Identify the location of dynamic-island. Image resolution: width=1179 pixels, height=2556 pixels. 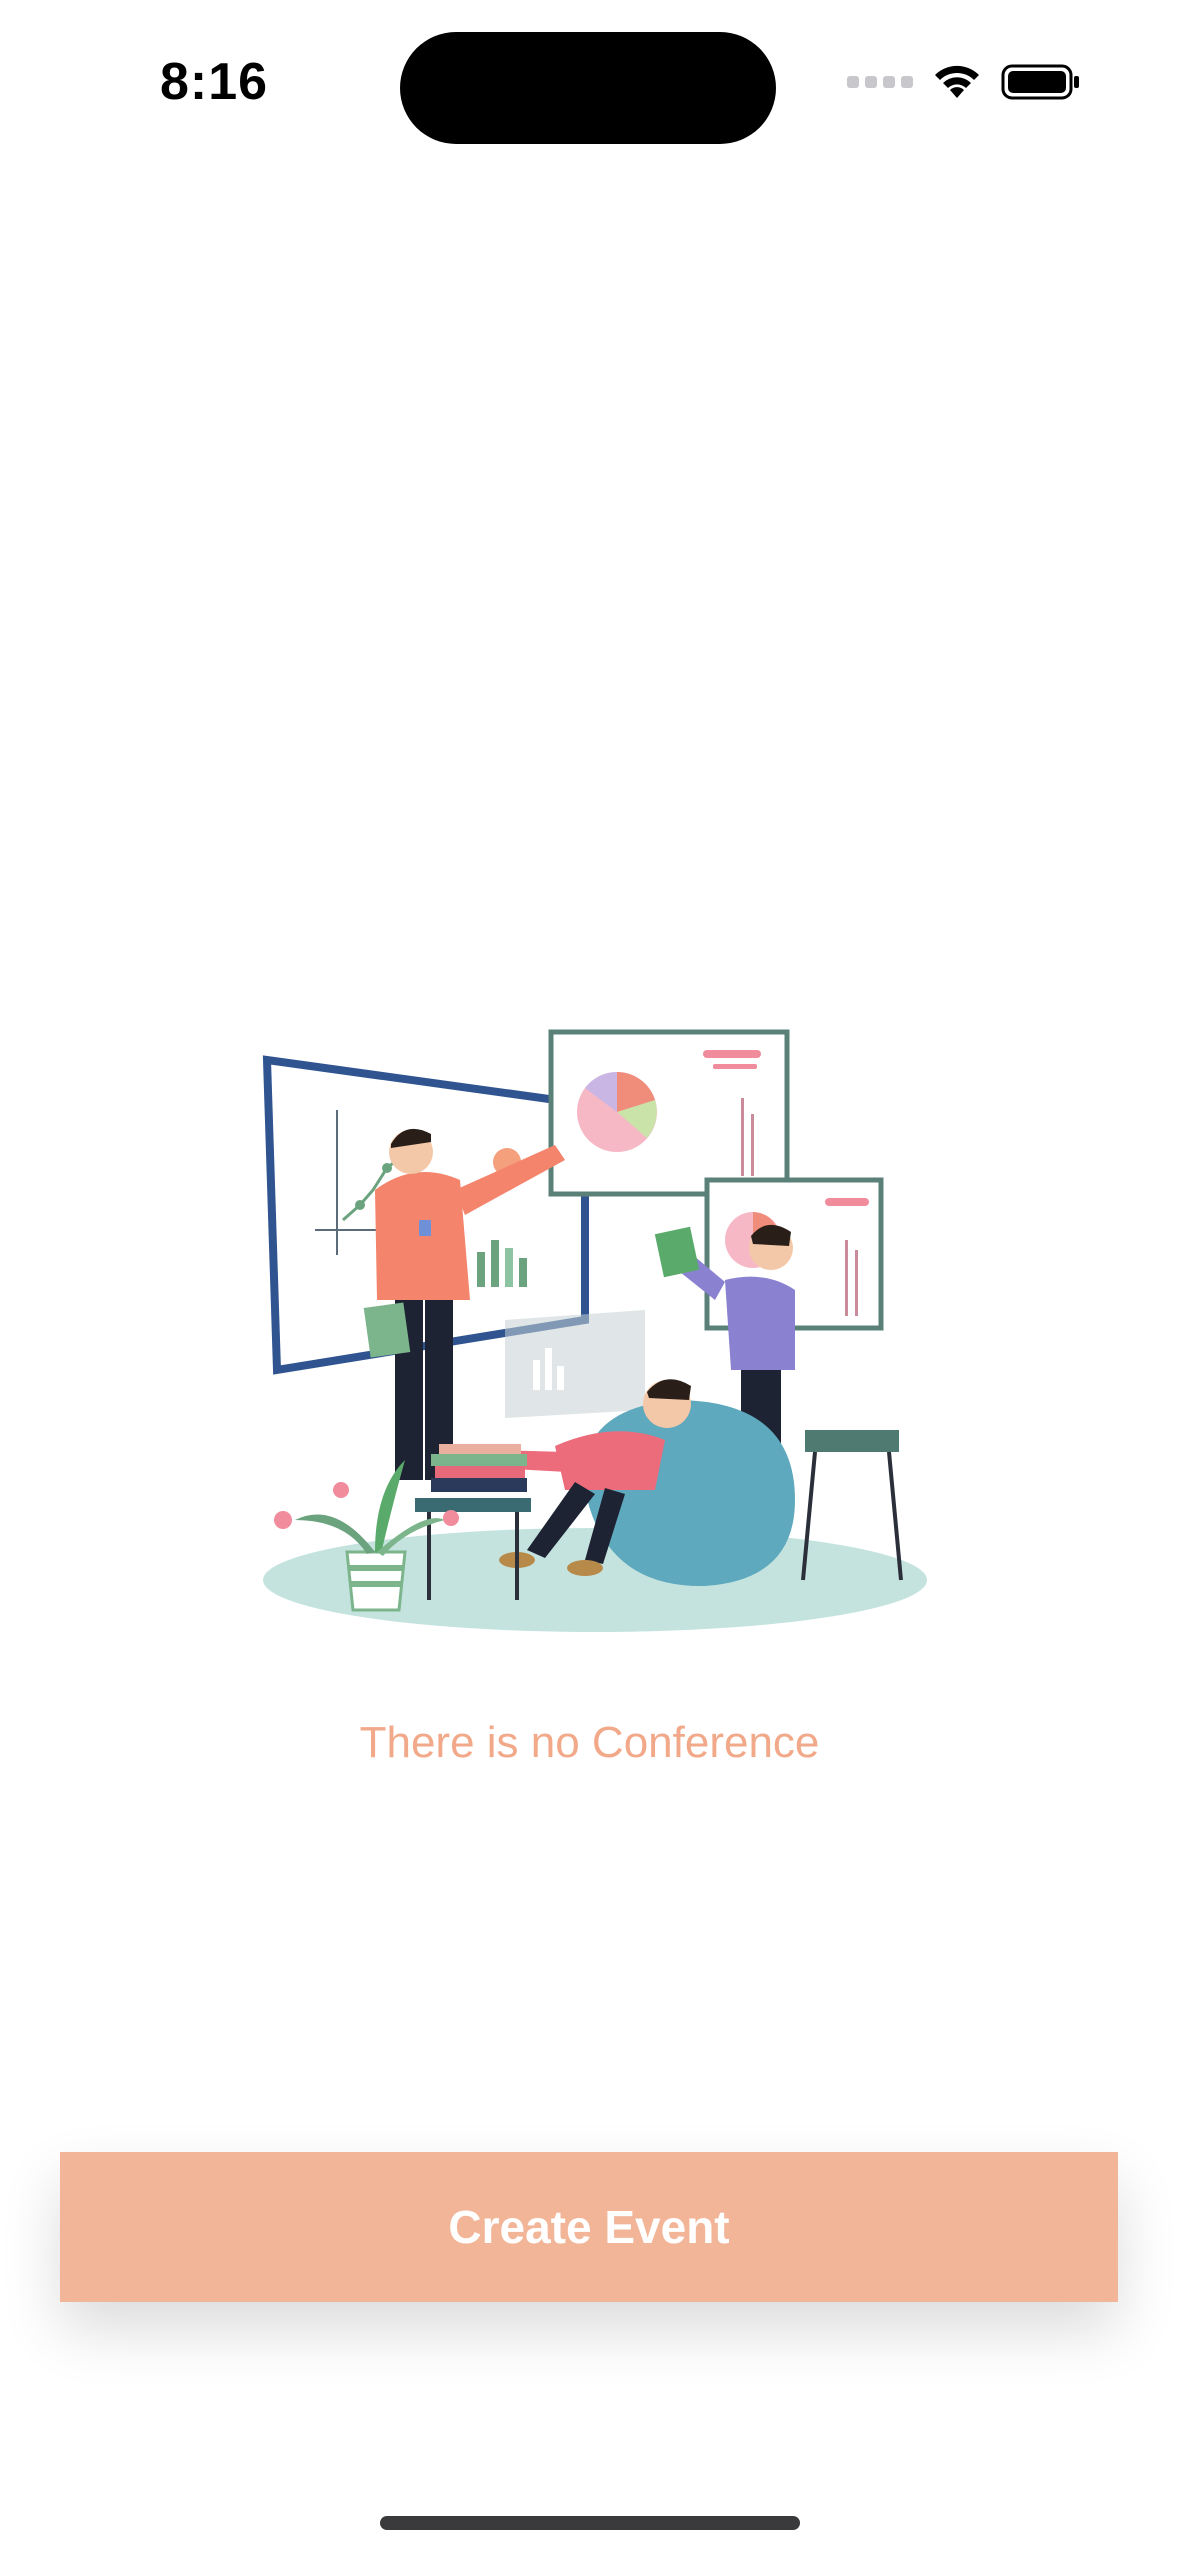
(588, 88).